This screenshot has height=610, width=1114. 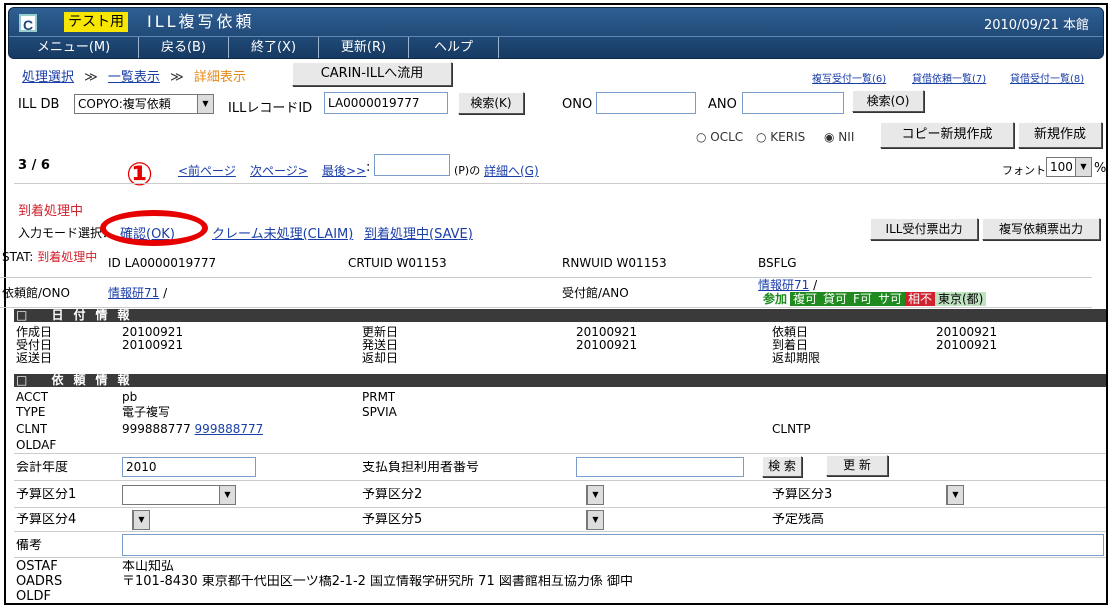 What do you see at coordinates (96, 22) in the screenshot?
I see `test-mode-badge: テスト用` at bounding box center [96, 22].